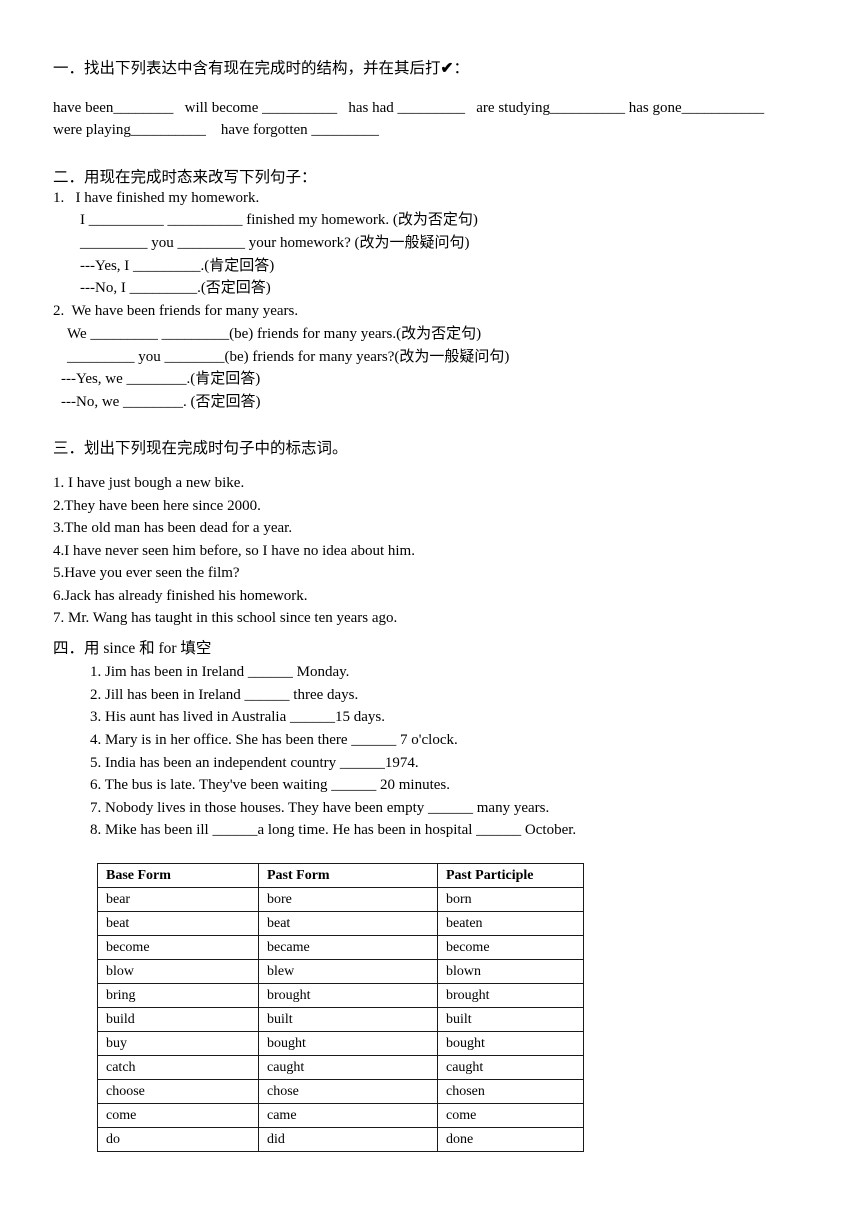 The height and width of the screenshot is (1216, 860). Describe the element at coordinates (247, 68) in the screenshot. I see `section-1-heading-text: 一．找出下列表达中含有现在完成时的结构，并在其后打` at that location.